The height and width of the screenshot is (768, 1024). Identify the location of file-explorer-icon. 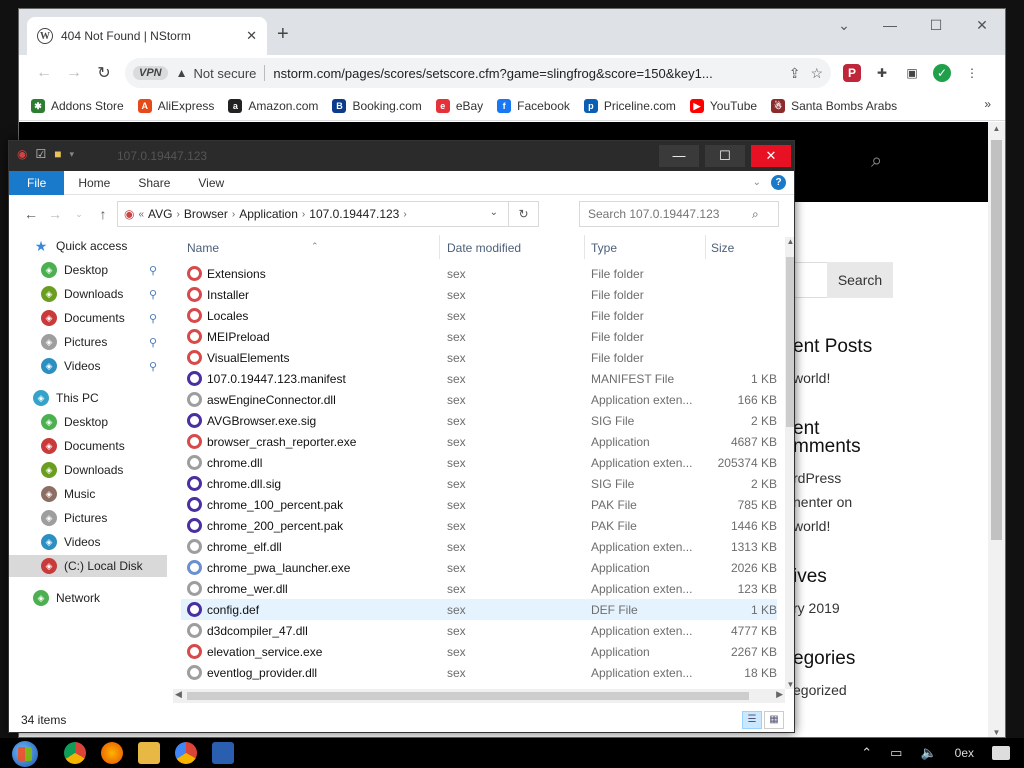
(149, 753).